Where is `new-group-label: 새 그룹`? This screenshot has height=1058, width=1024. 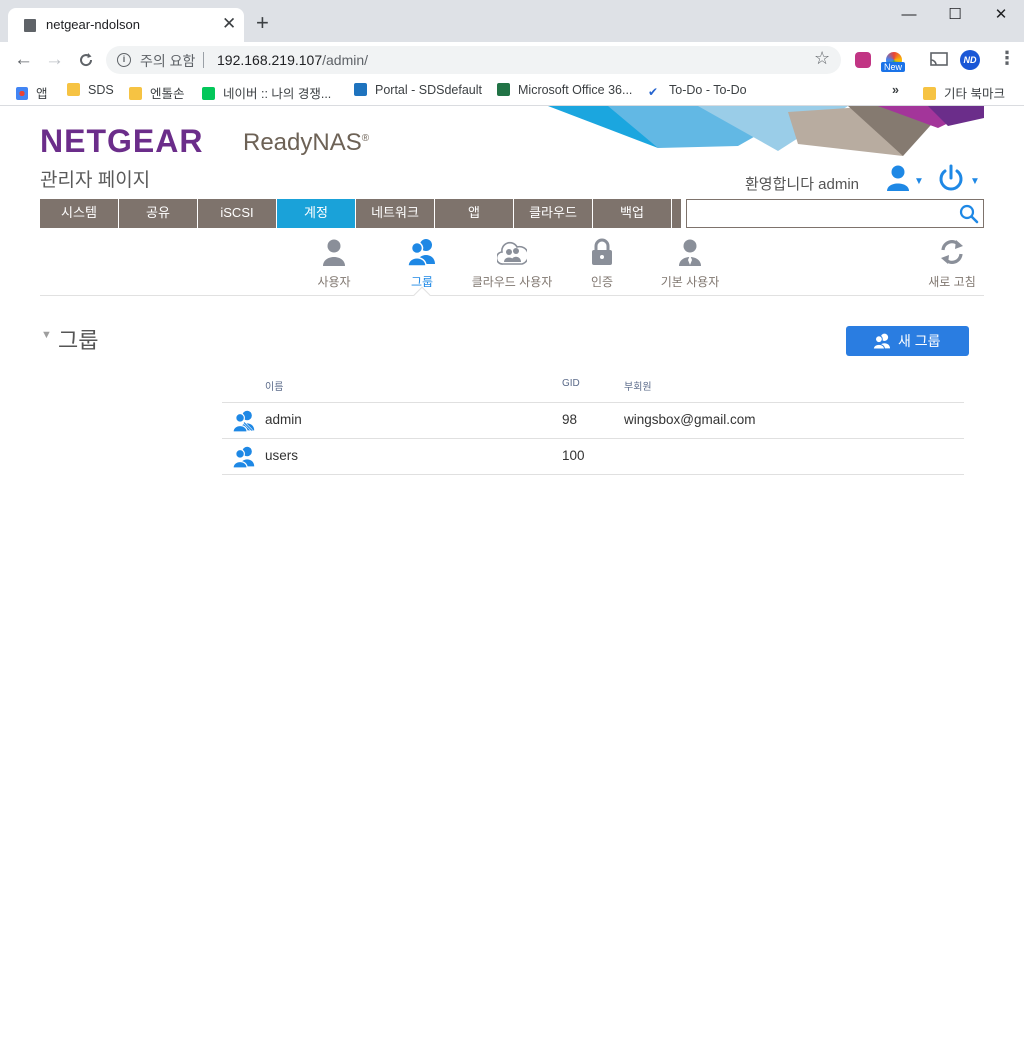
new-group-label: 새 그룹 is located at coordinates (919, 341).